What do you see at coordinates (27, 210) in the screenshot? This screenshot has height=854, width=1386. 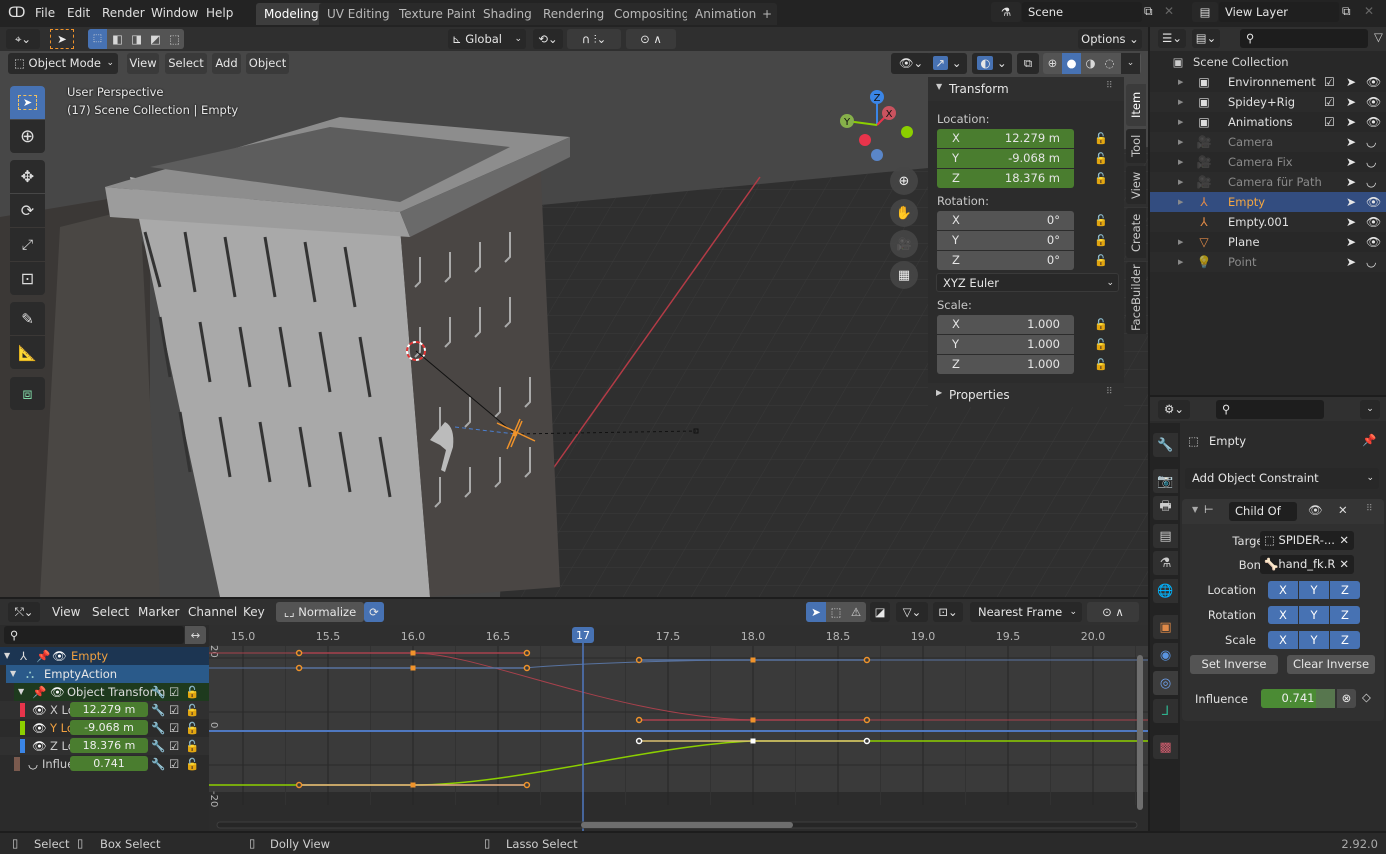 I see `tool-rotate: ⟳` at bounding box center [27, 210].